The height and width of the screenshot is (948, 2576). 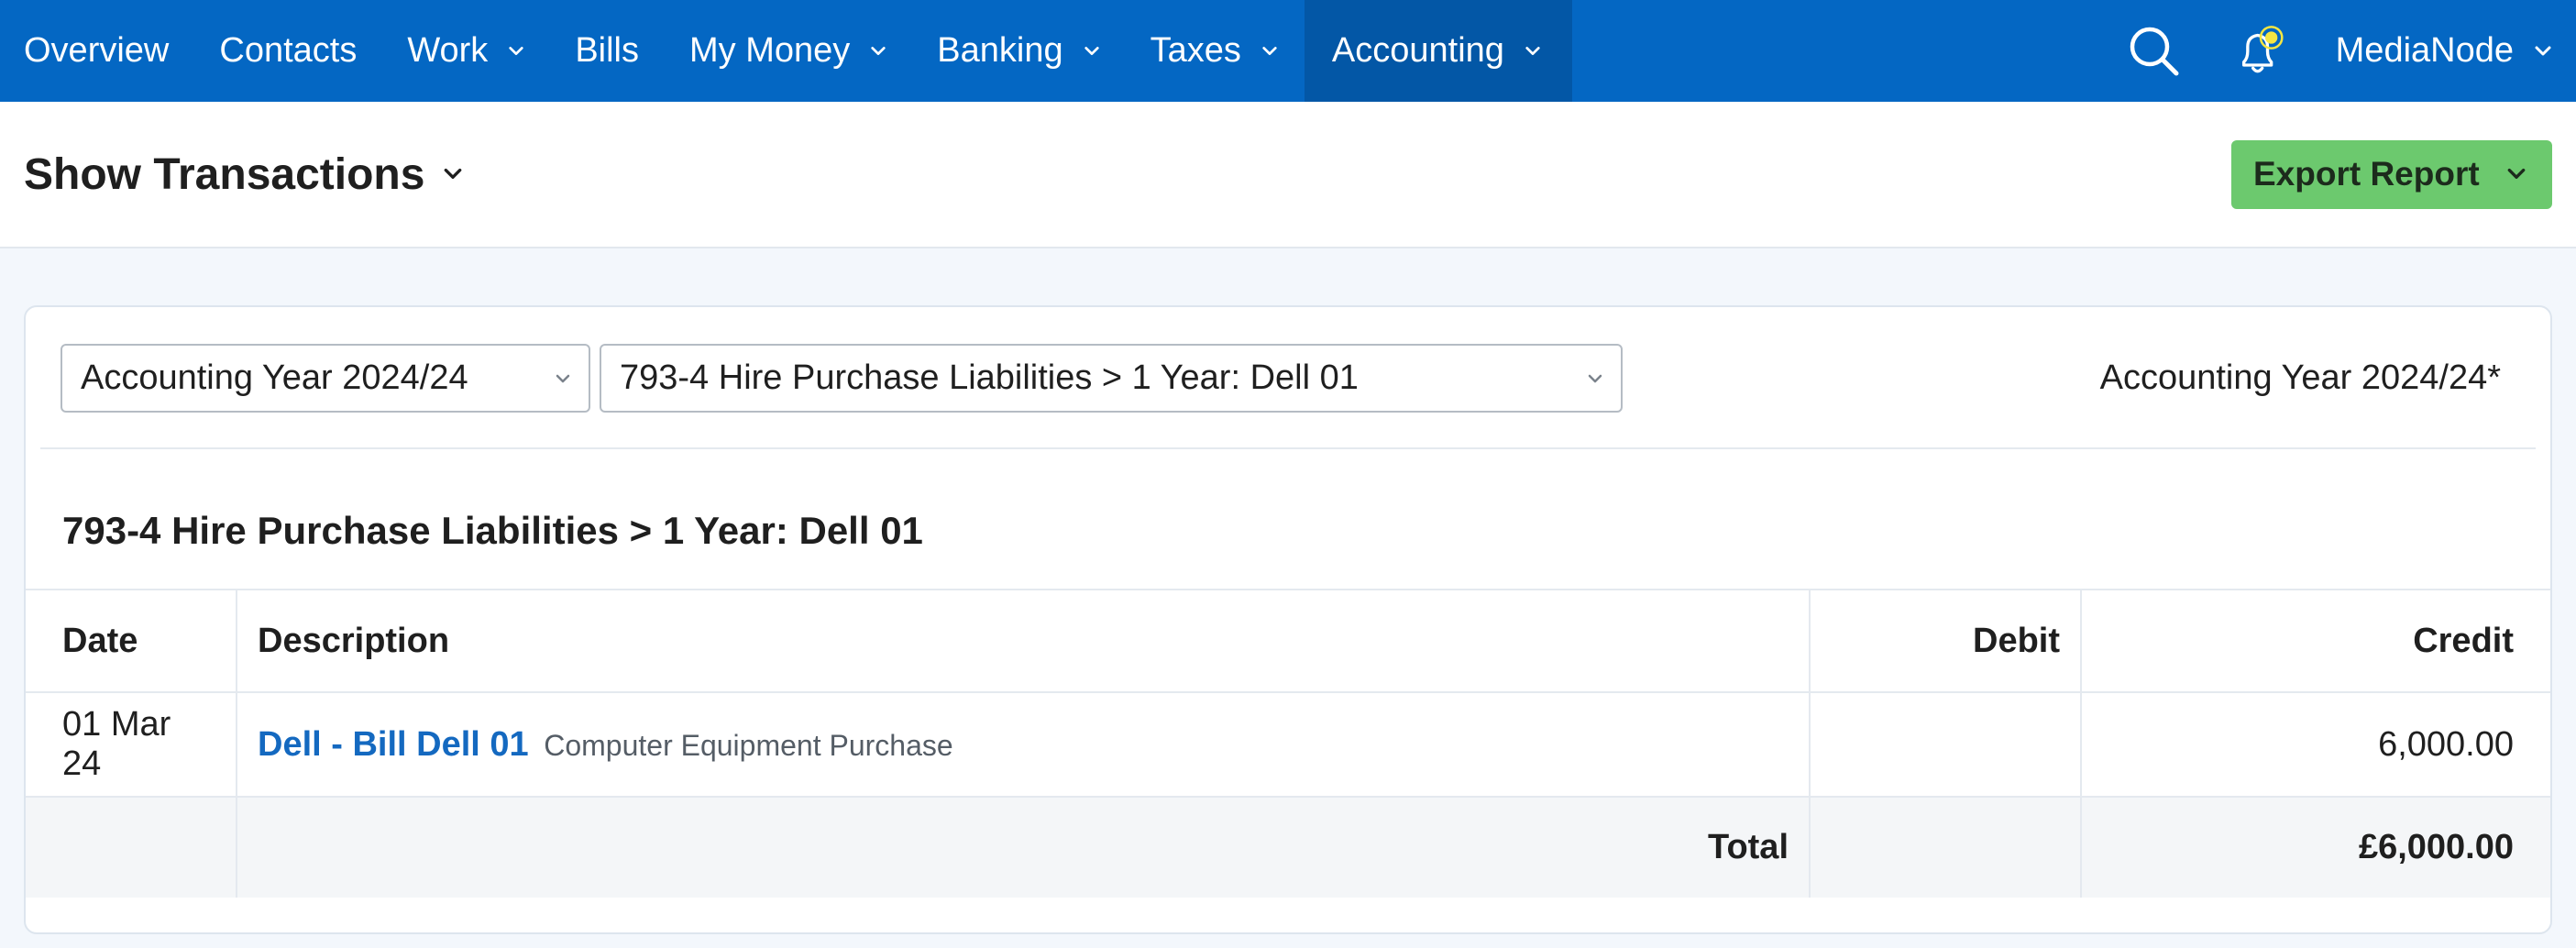 I want to click on search-icon, so click(x=2155, y=51).